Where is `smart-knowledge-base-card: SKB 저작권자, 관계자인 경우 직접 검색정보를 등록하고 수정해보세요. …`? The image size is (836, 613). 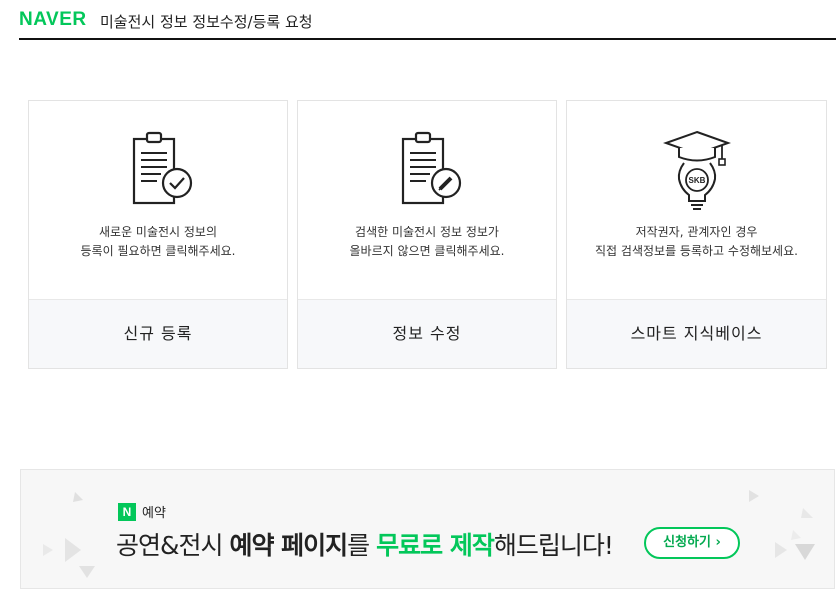 smart-knowledge-base-card: SKB 저작권자, 관계자인 경우 직접 검색정보를 등록하고 수정해보세요. … is located at coordinates (696, 234).